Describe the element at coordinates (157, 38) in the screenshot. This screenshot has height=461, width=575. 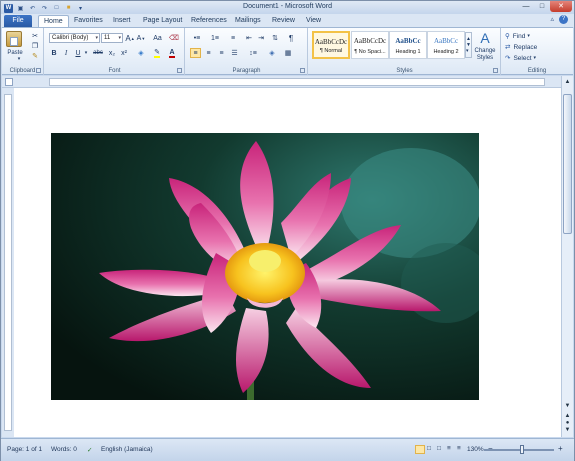
I see `change-case-button: Aa` at that location.